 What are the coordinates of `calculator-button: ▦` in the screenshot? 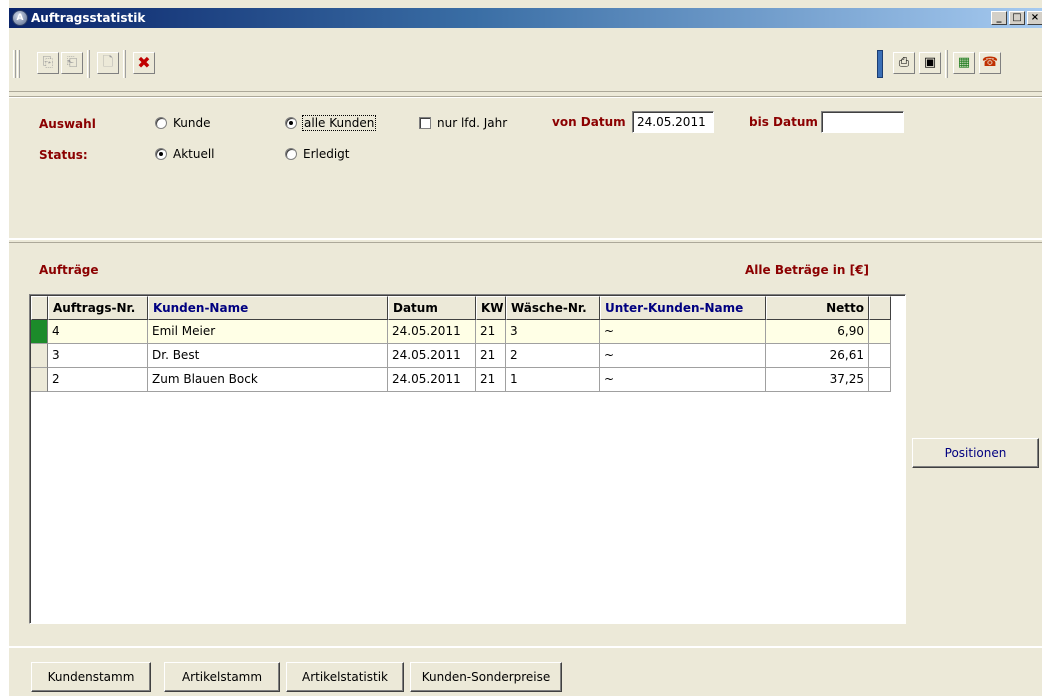 It's located at (964, 63).